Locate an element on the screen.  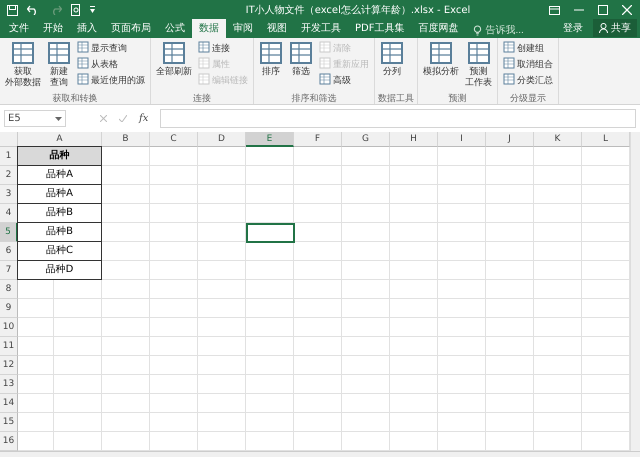
row-header: 11 is located at coordinates (9, 346).